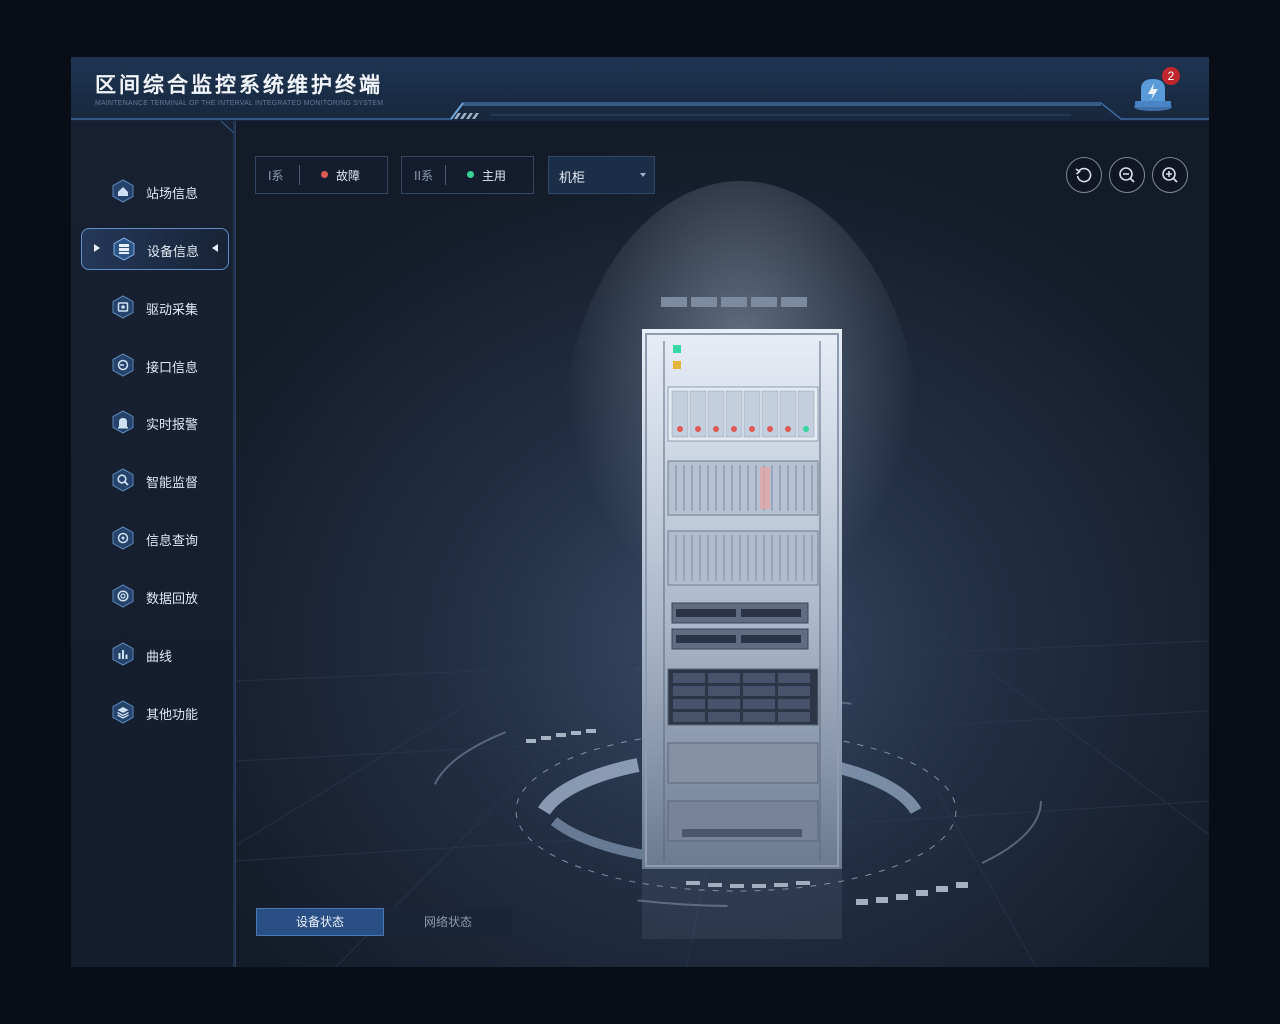  Describe the element at coordinates (276, 176) in the screenshot. I see `system-1-name: I系` at that location.